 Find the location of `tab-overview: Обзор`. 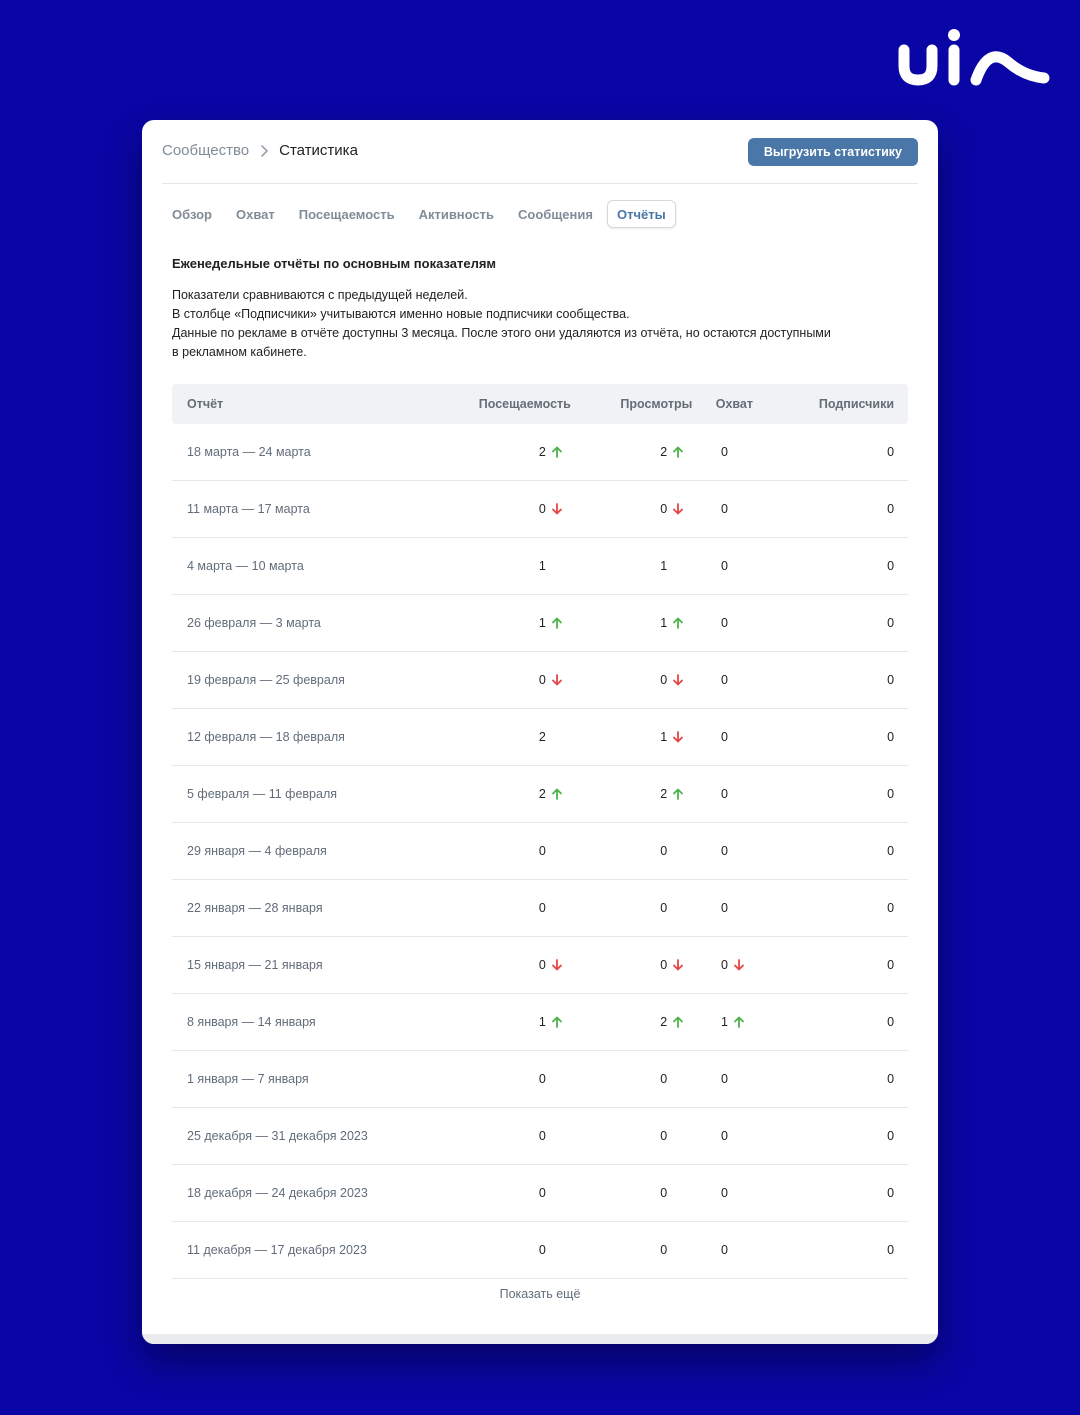

tab-overview: Обзор is located at coordinates (192, 214).